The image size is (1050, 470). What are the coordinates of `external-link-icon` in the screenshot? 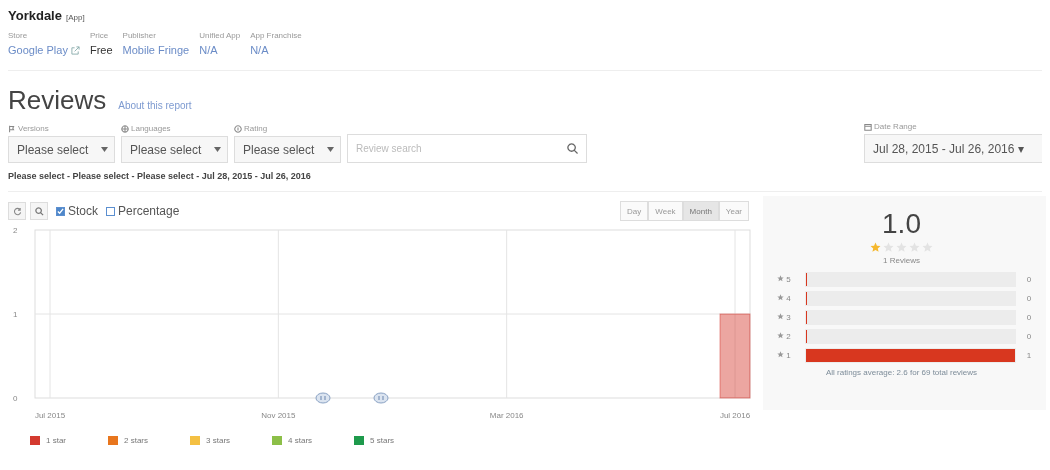 It's located at (75, 50).